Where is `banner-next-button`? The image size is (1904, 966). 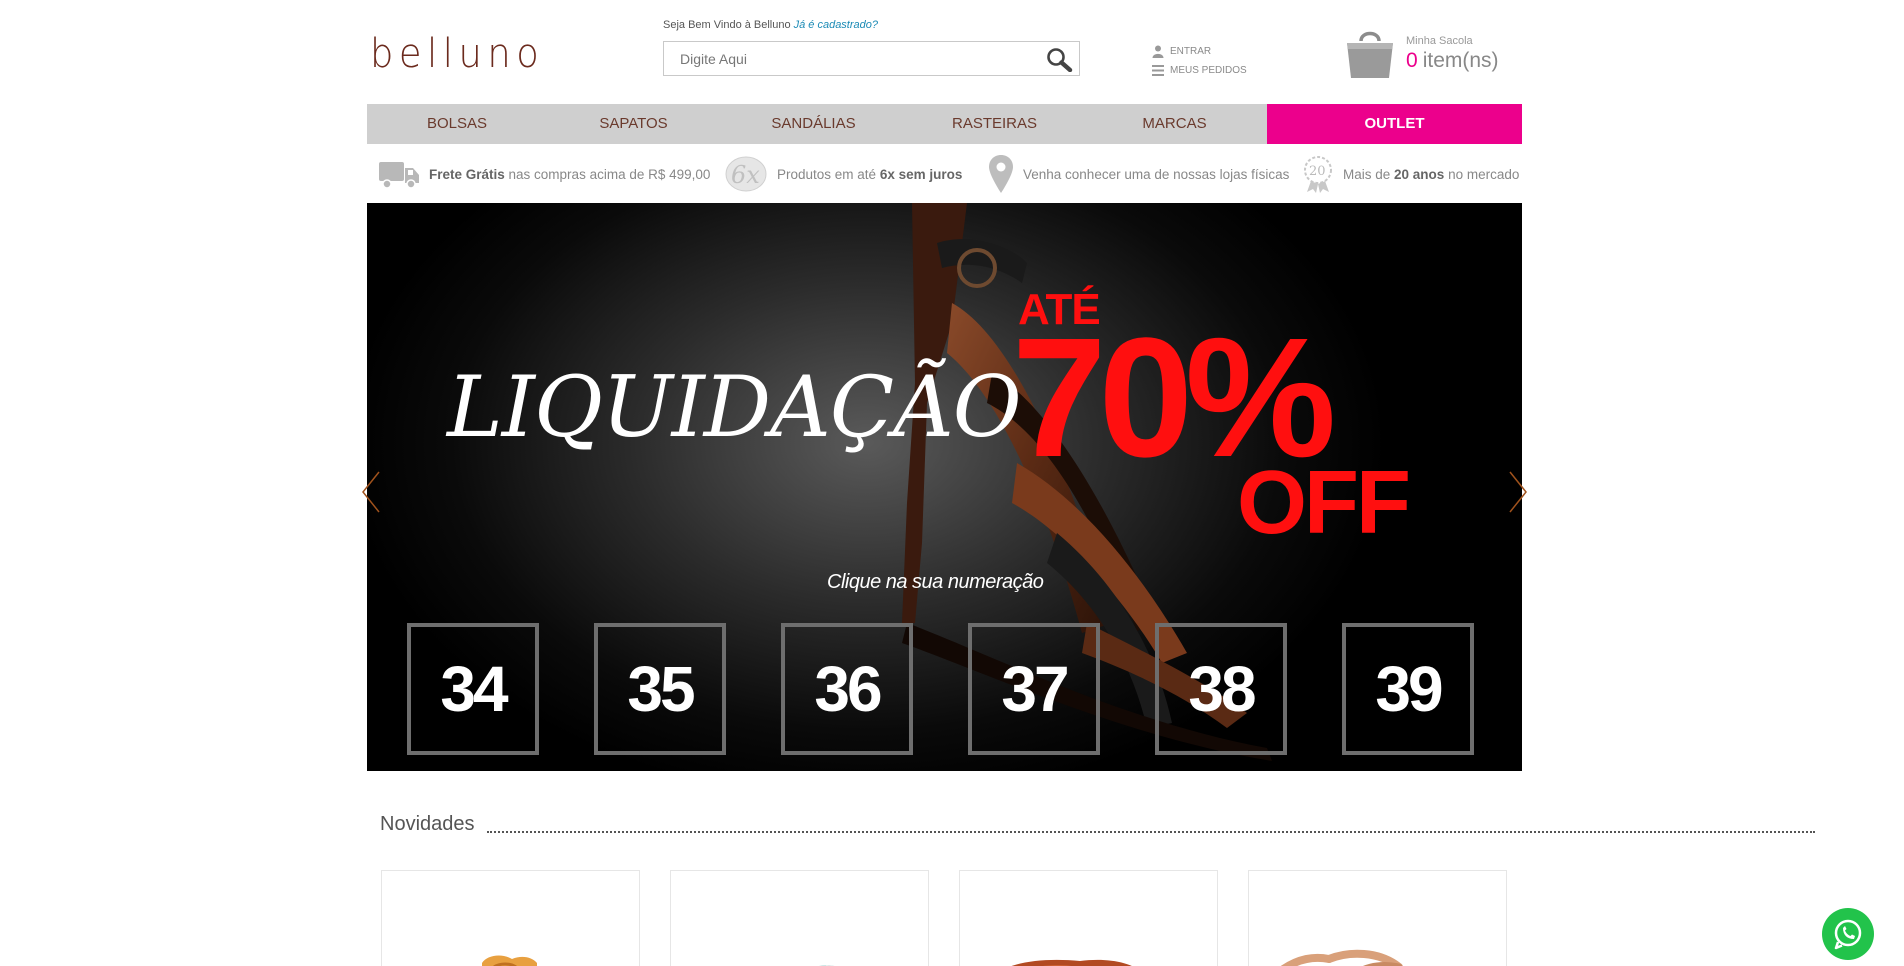 banner-next-button is located at coordinates (1518, 492).